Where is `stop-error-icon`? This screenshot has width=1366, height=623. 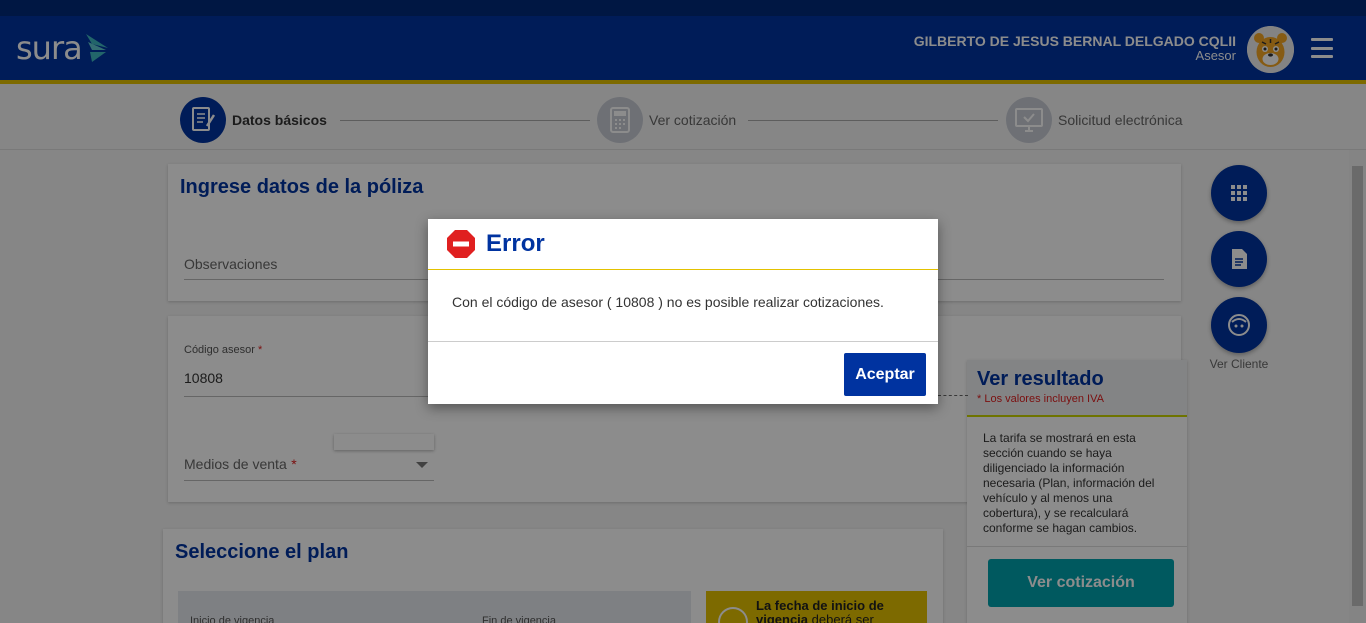
stop-error-icon is located at coordinates (461, 244).